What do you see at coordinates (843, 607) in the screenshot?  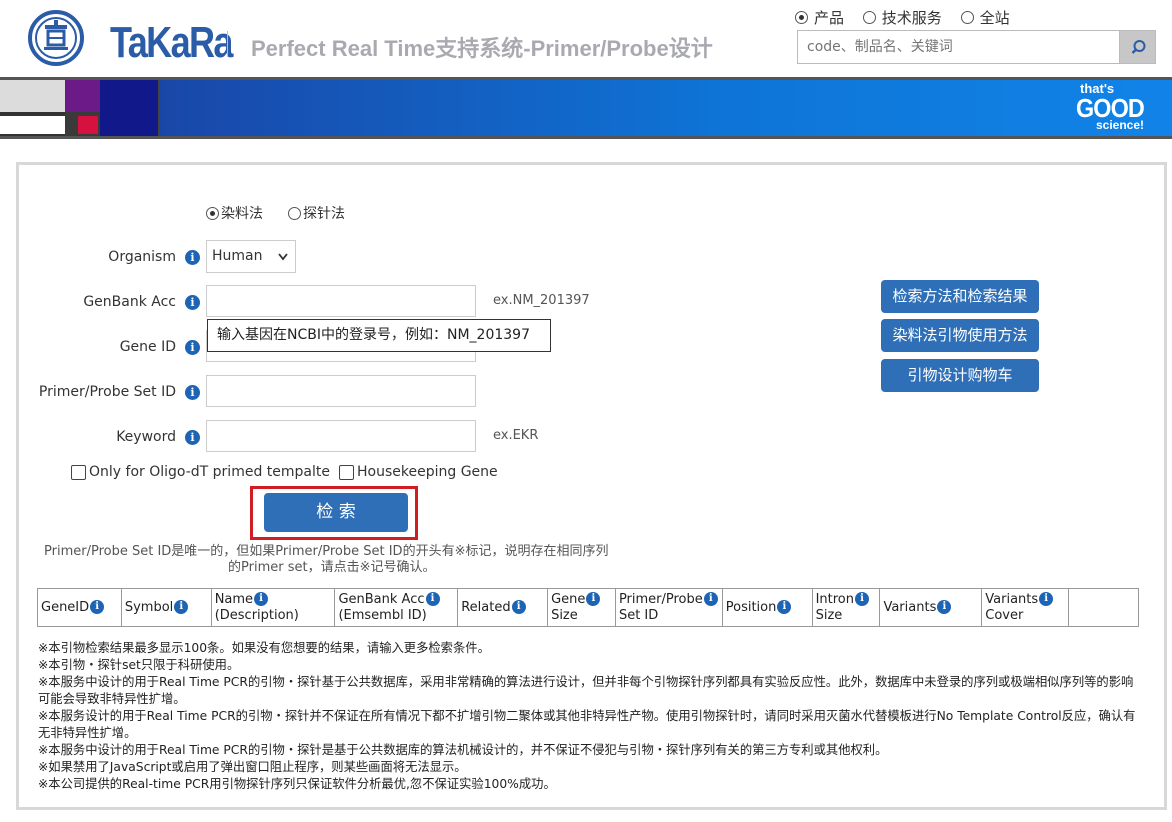 I see `column-header-label: Intron i Size` at bounding box center [843, 607].